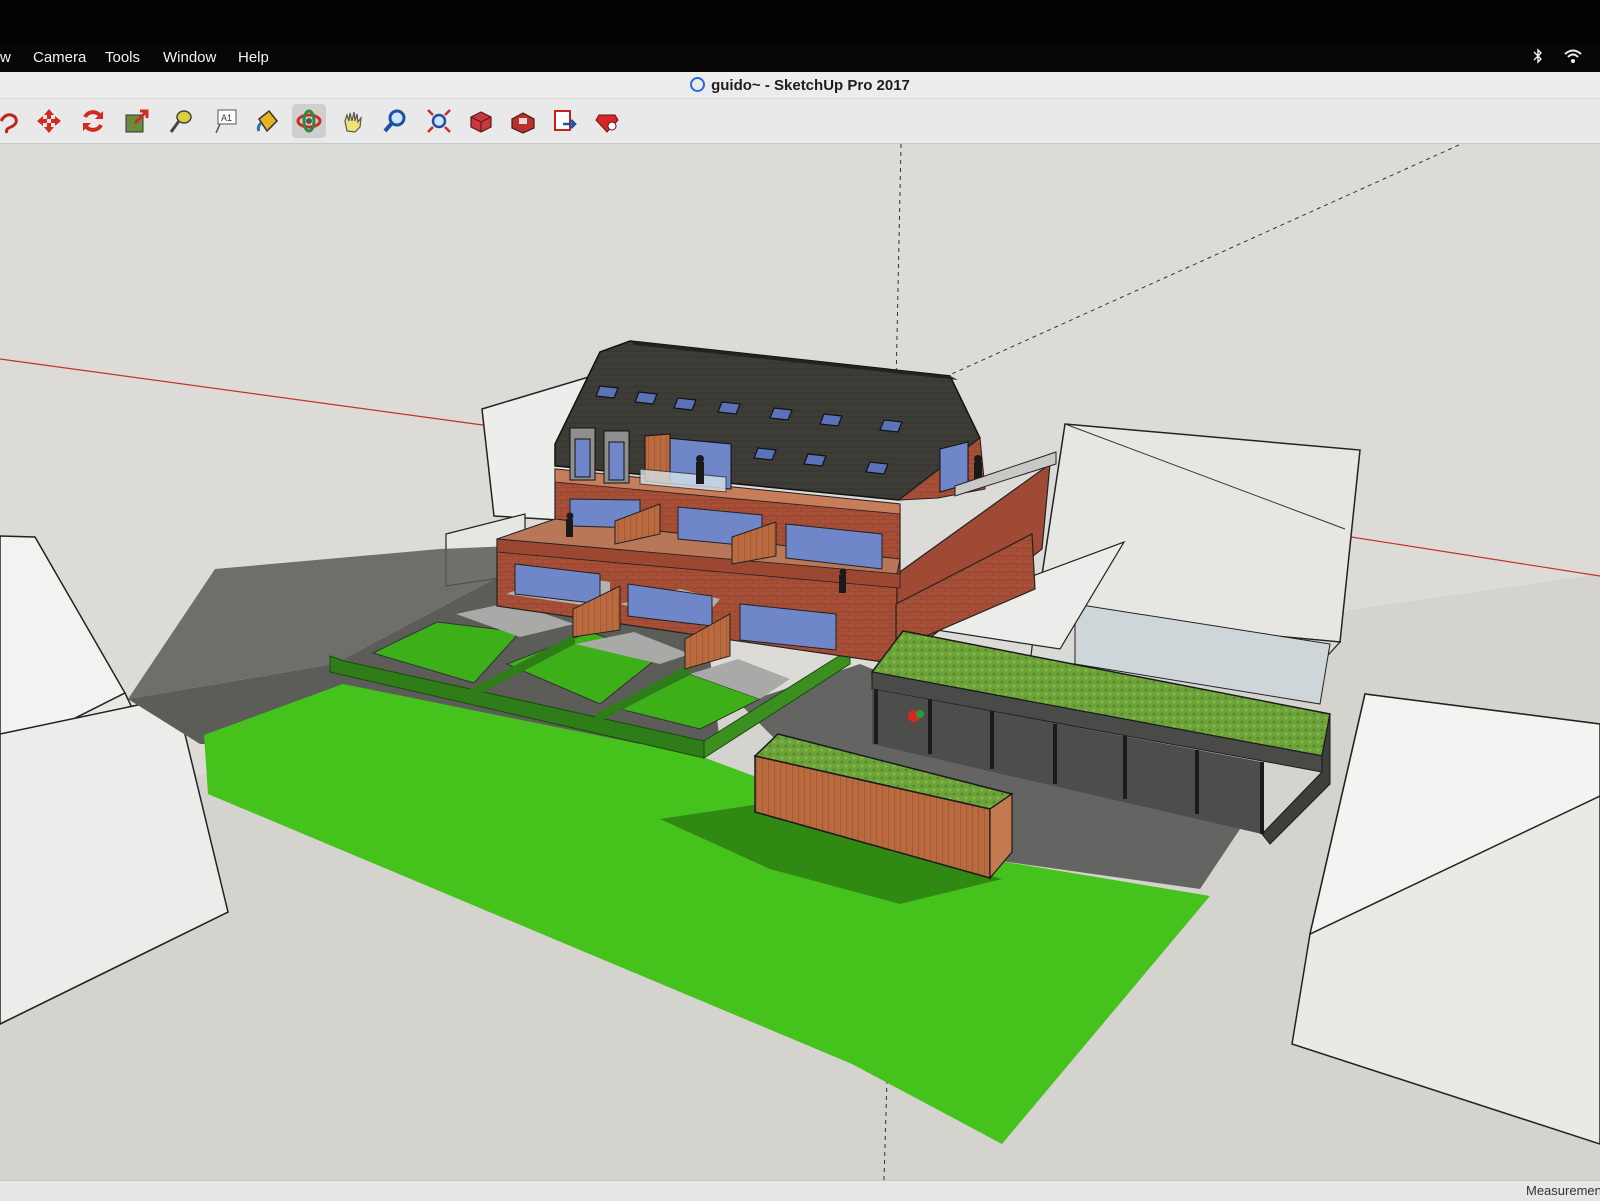 This screenshot has width=1600, height=1201. Describe the element at coordinates (189, 57) in the screenshot. I see `menu-window: Window` at that location.